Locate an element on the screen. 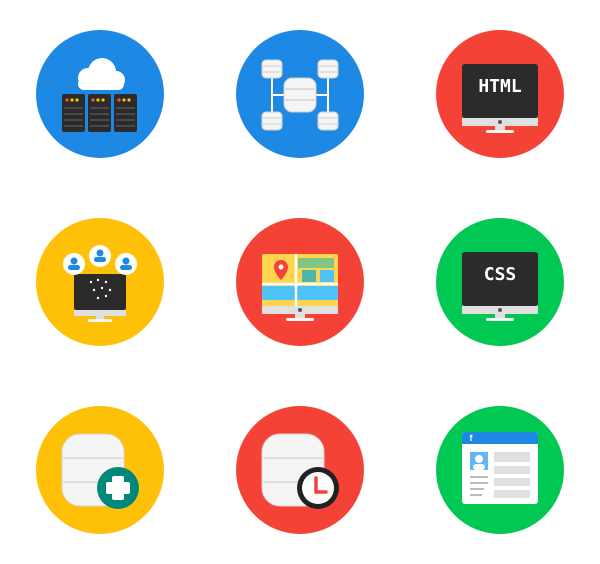 The image size is (600, 564). css-monitor-icon: CSS is located at coordinates (500, 282).